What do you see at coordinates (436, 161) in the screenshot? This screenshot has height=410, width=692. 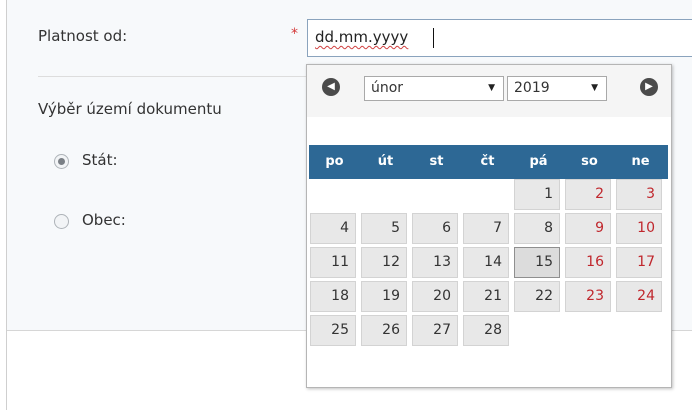 I see `weekday-label: st` at bounding box center [436, 161].